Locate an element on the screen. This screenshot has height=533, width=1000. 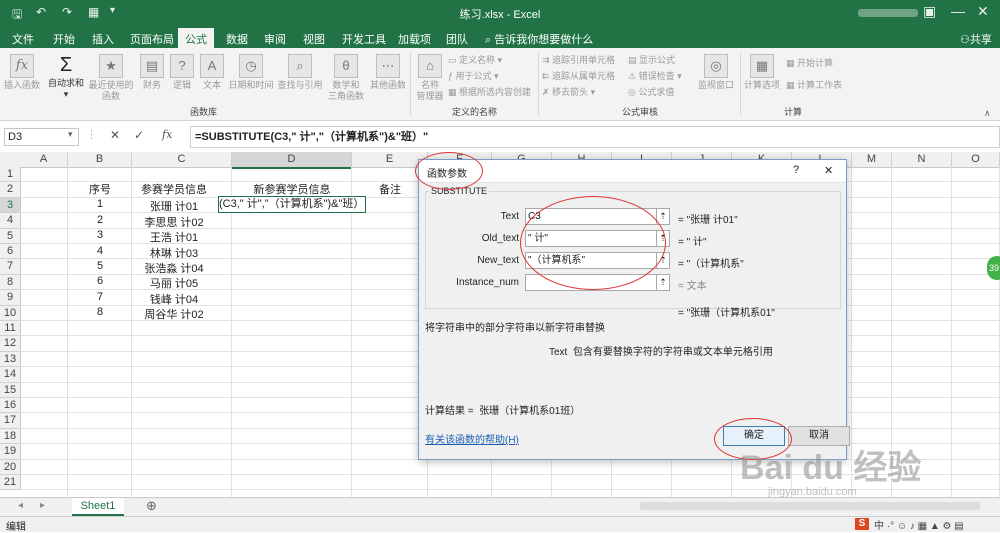
tab-formulas: 公式 is located at coordinates (196, 39).